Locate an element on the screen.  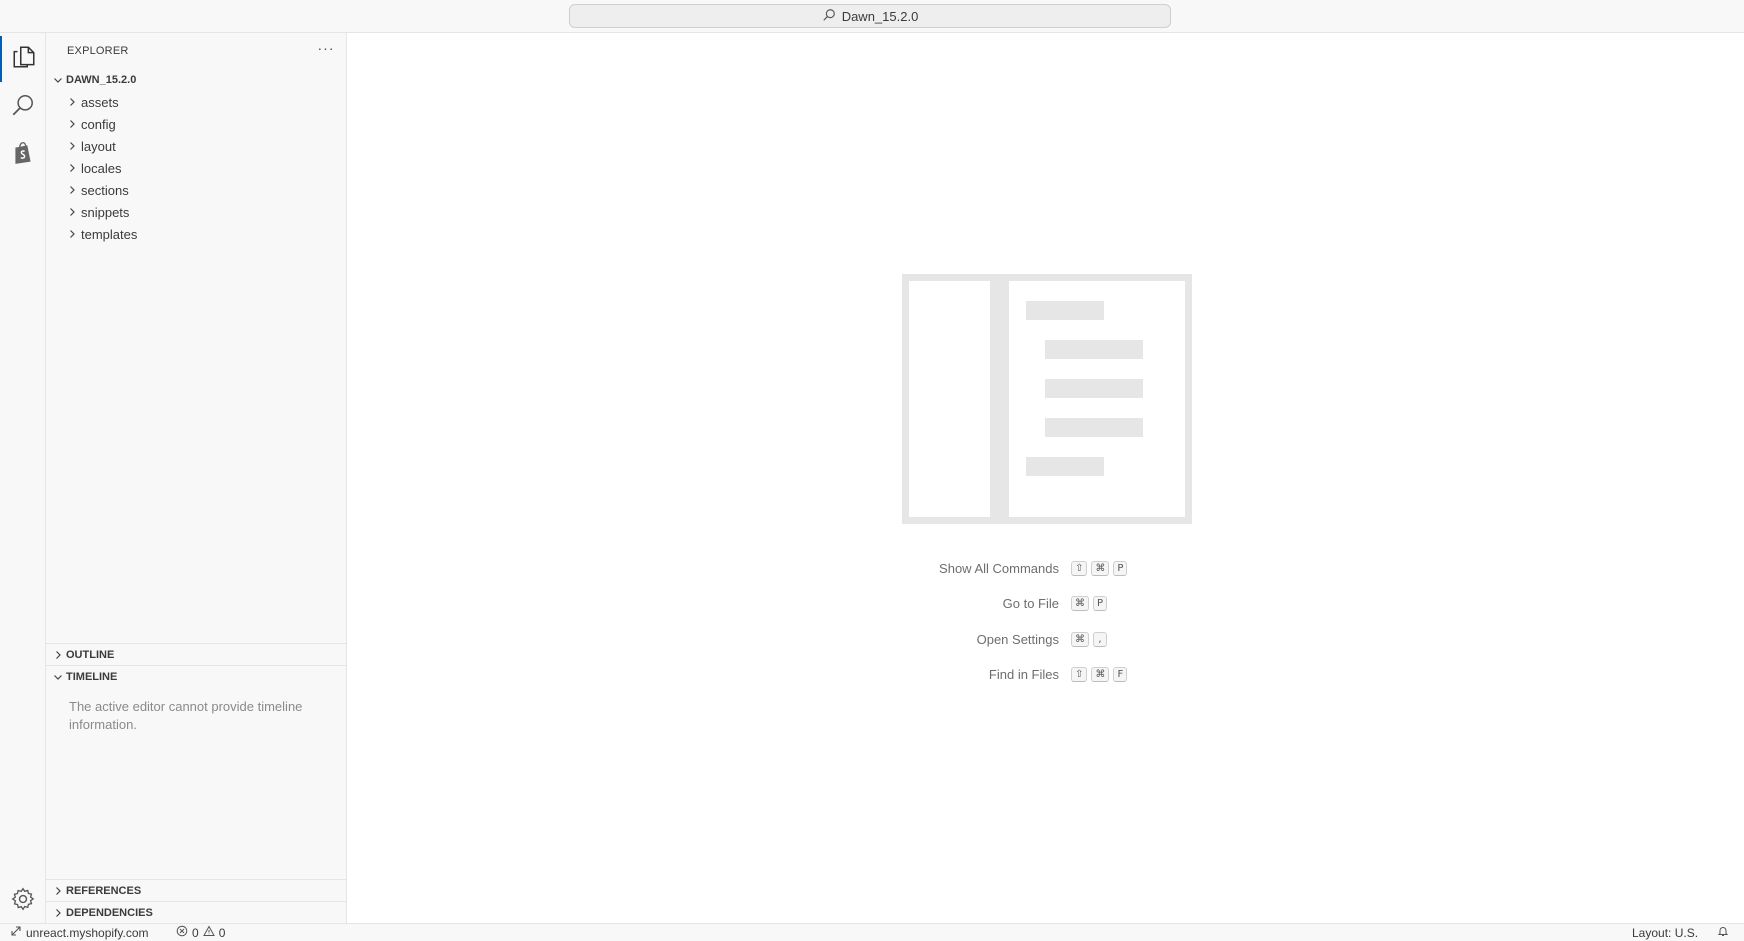
keycap: F is located at coordinates (1120, 674).